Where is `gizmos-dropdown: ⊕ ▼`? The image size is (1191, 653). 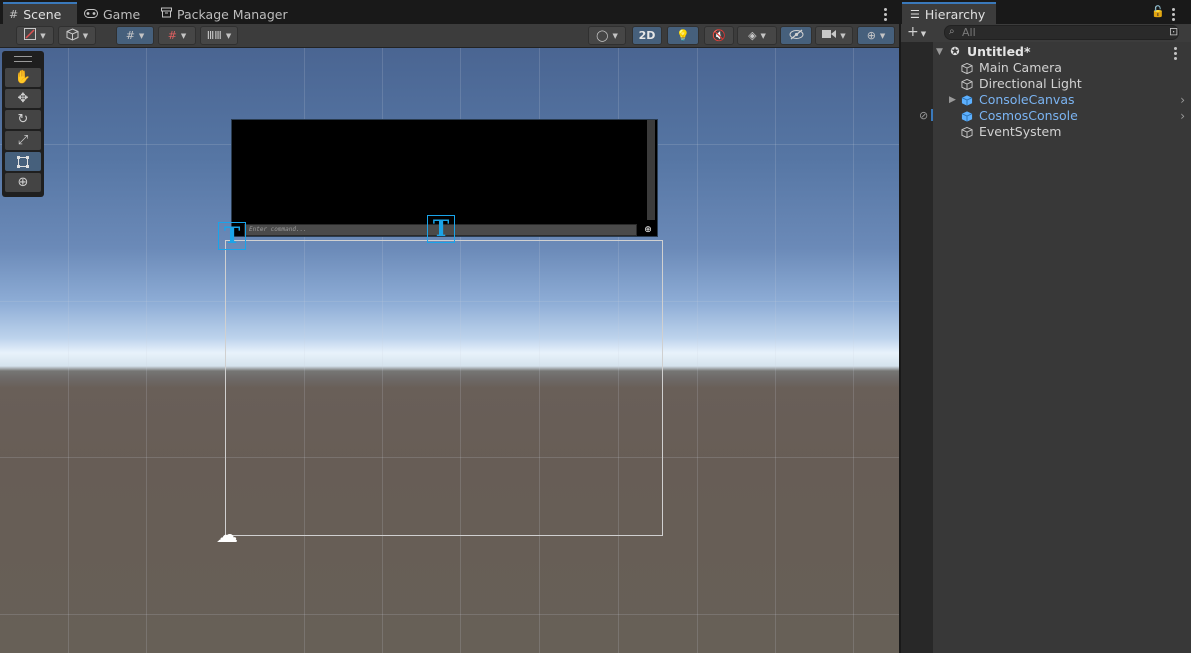 gizmos-dropdown: ⊕ ▼ is located at coordinates (876, 35).